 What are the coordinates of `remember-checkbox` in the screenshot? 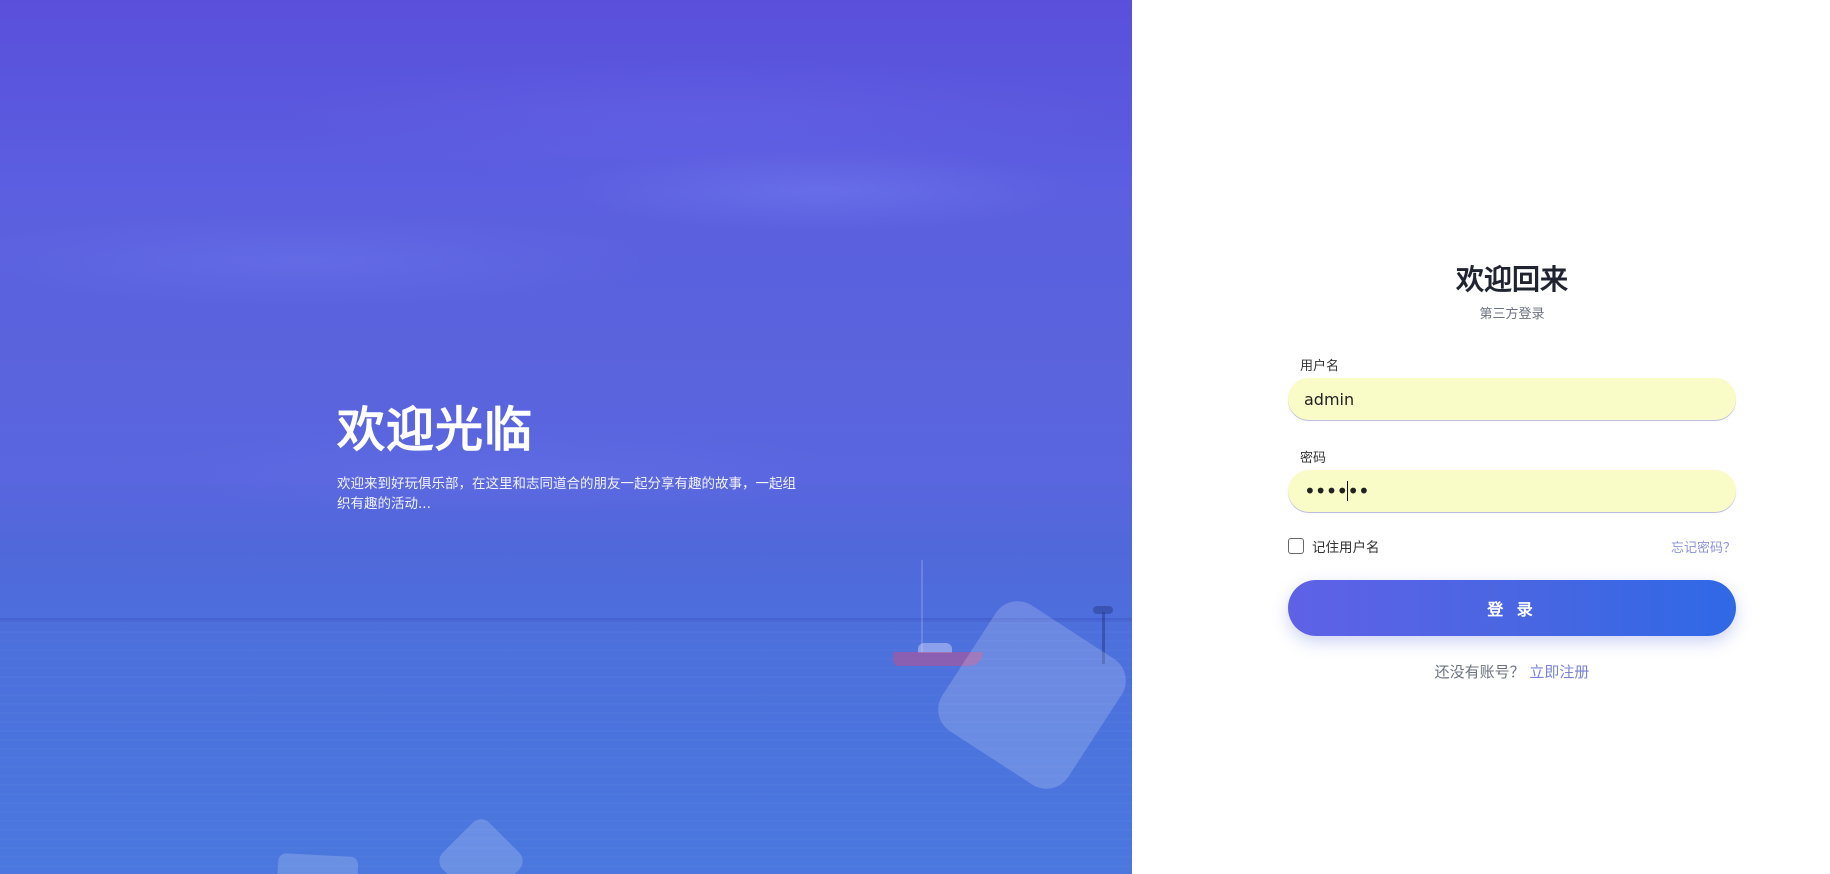 It's located at (1296, 546).